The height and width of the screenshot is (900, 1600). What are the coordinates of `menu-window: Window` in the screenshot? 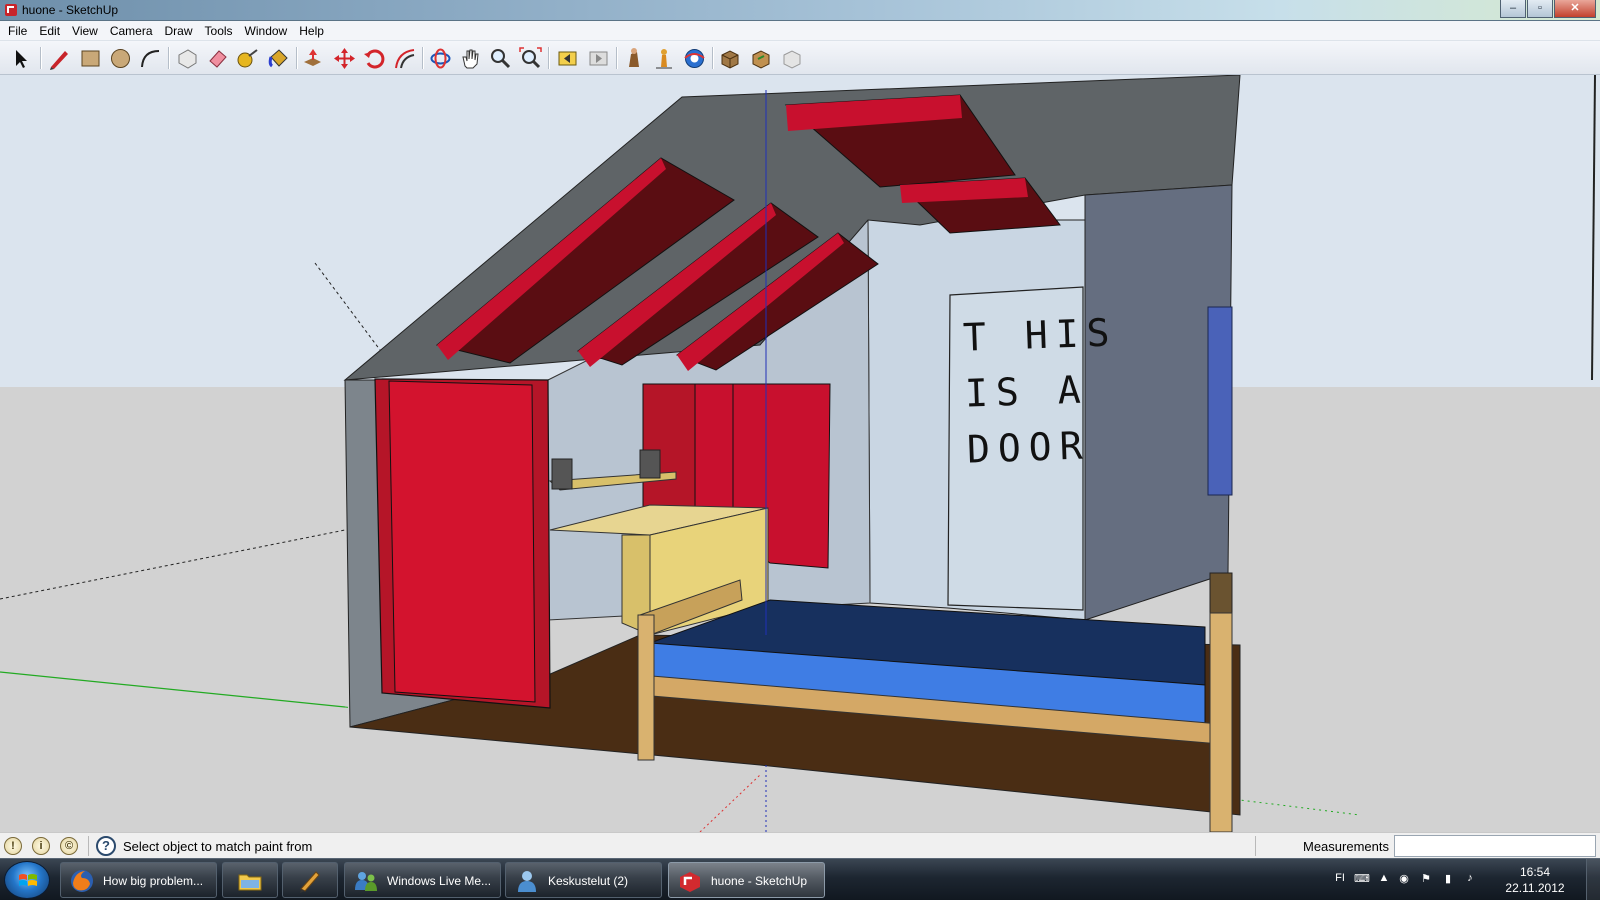 It's located at (266, 30).